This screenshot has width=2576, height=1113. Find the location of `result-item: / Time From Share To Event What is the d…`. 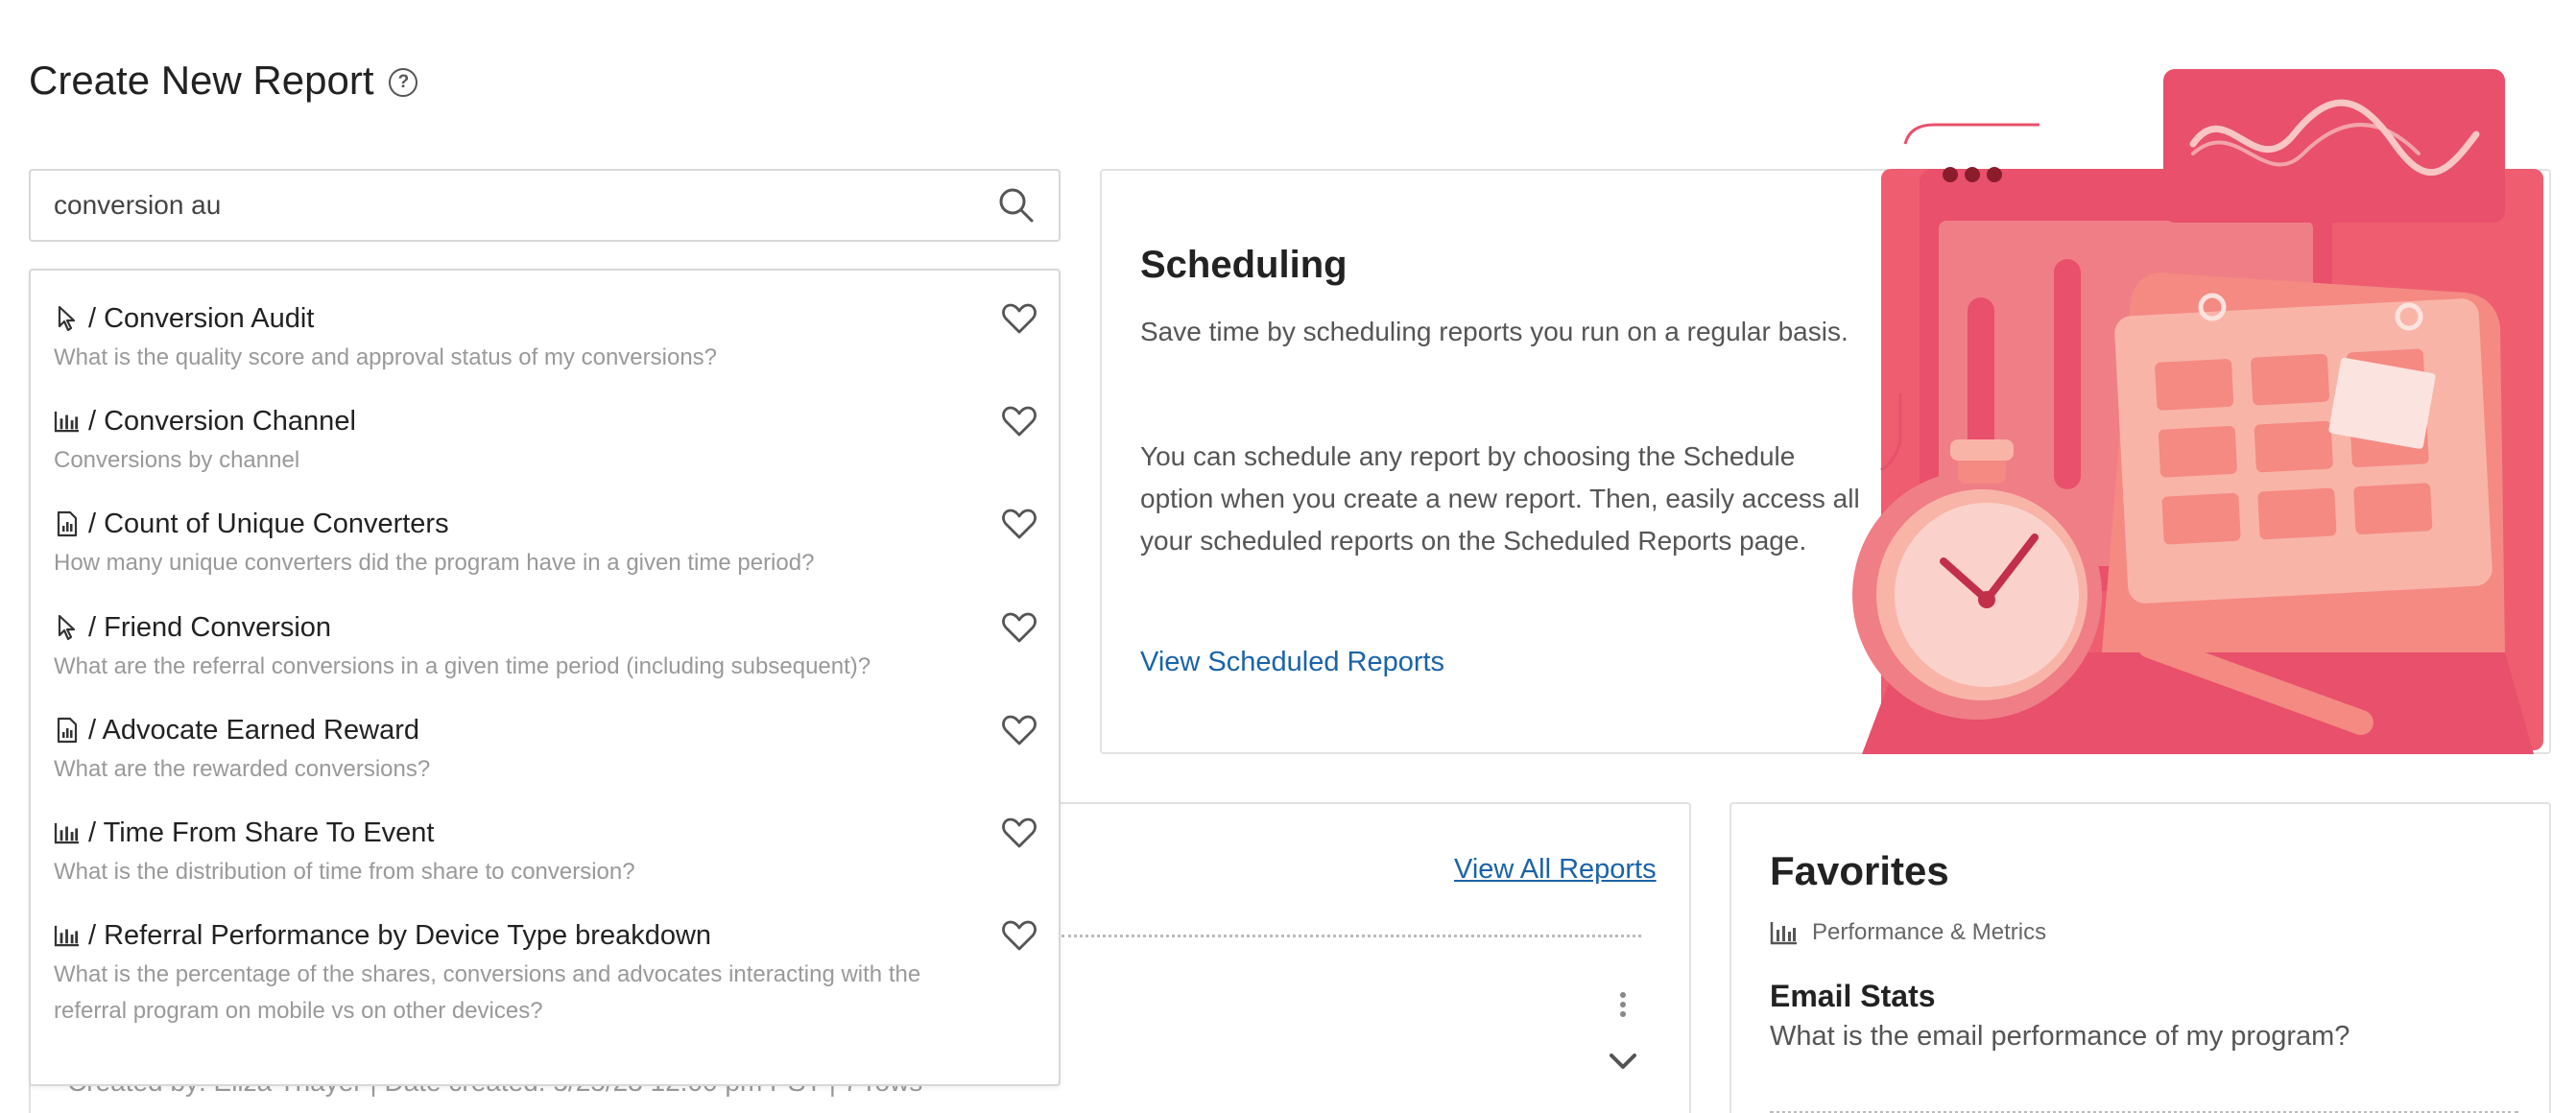

result-item: / Time From Share To Event What is the d… is located at coordinates (545, 852).